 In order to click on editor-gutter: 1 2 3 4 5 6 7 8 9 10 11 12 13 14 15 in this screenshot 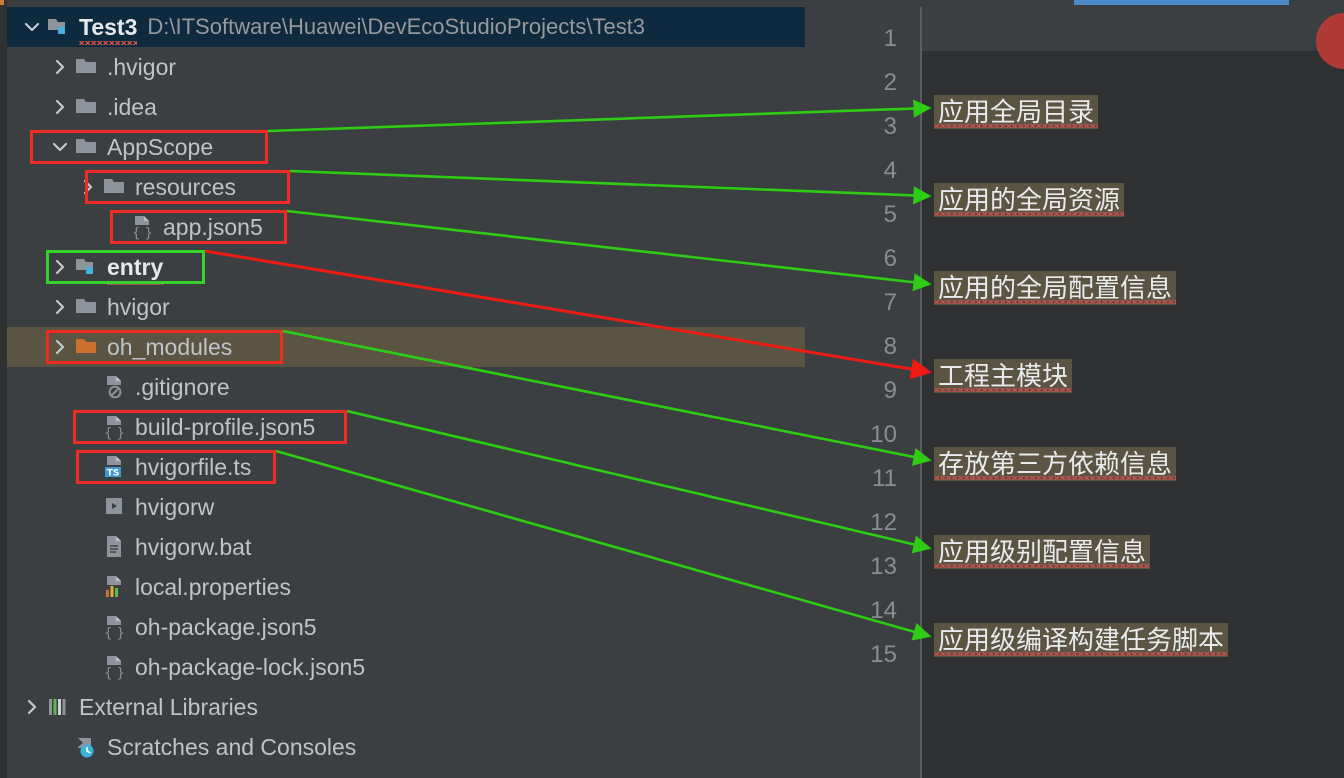, I will do `click(864, 392)`.